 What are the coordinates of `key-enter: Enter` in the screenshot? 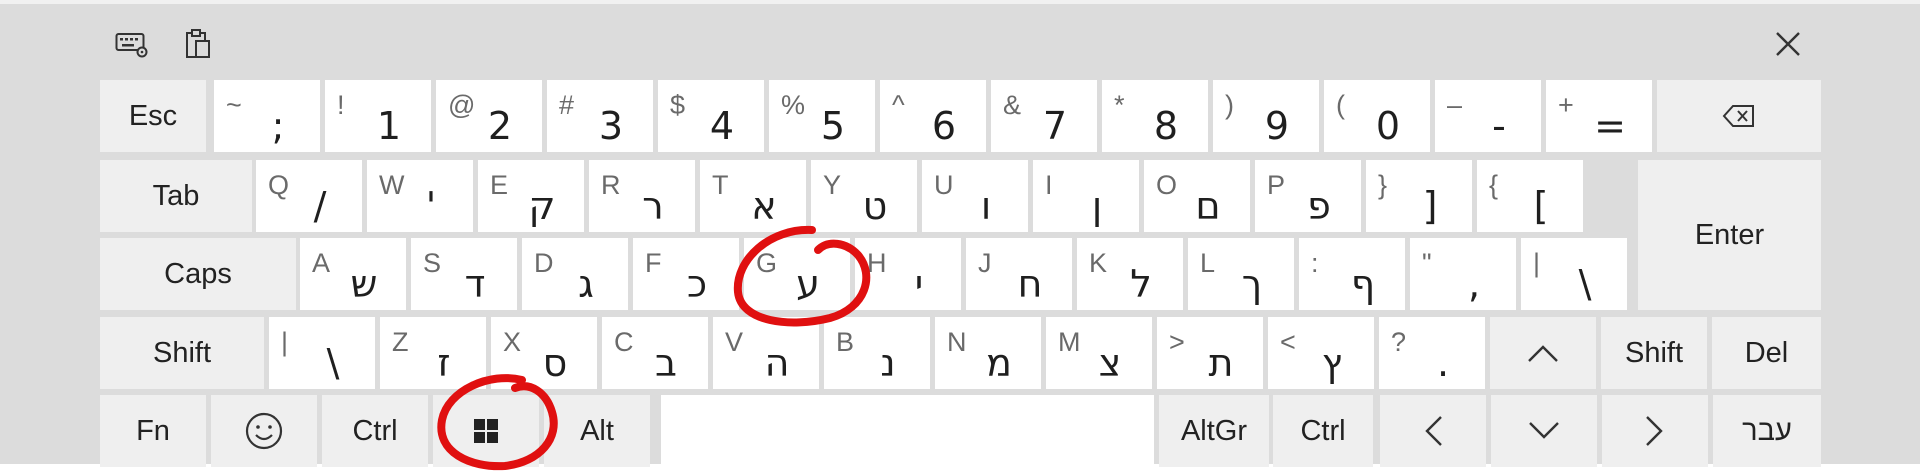 It's located at (1729, 235).